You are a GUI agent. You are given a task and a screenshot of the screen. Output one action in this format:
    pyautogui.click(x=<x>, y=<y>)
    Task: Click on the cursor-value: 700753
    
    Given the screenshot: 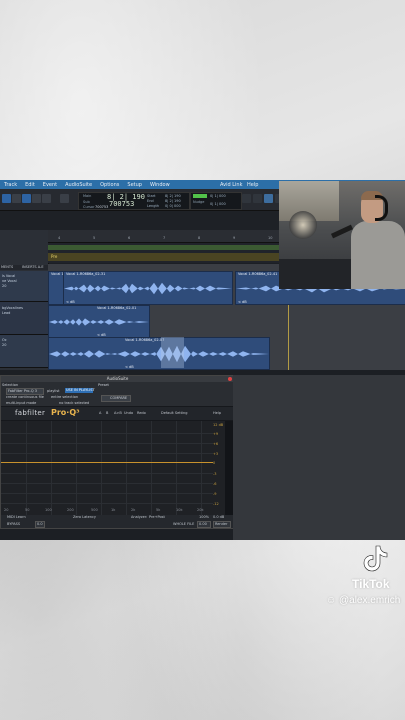 What is the action you would take?
    pyautogui.click(x=102, y=207)
    